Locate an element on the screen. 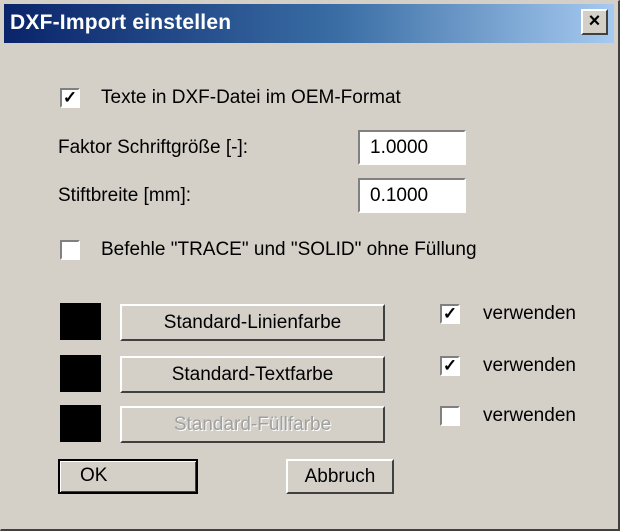  title-bar: DXF-Import einstellen × is located at coordinates (309, 23).